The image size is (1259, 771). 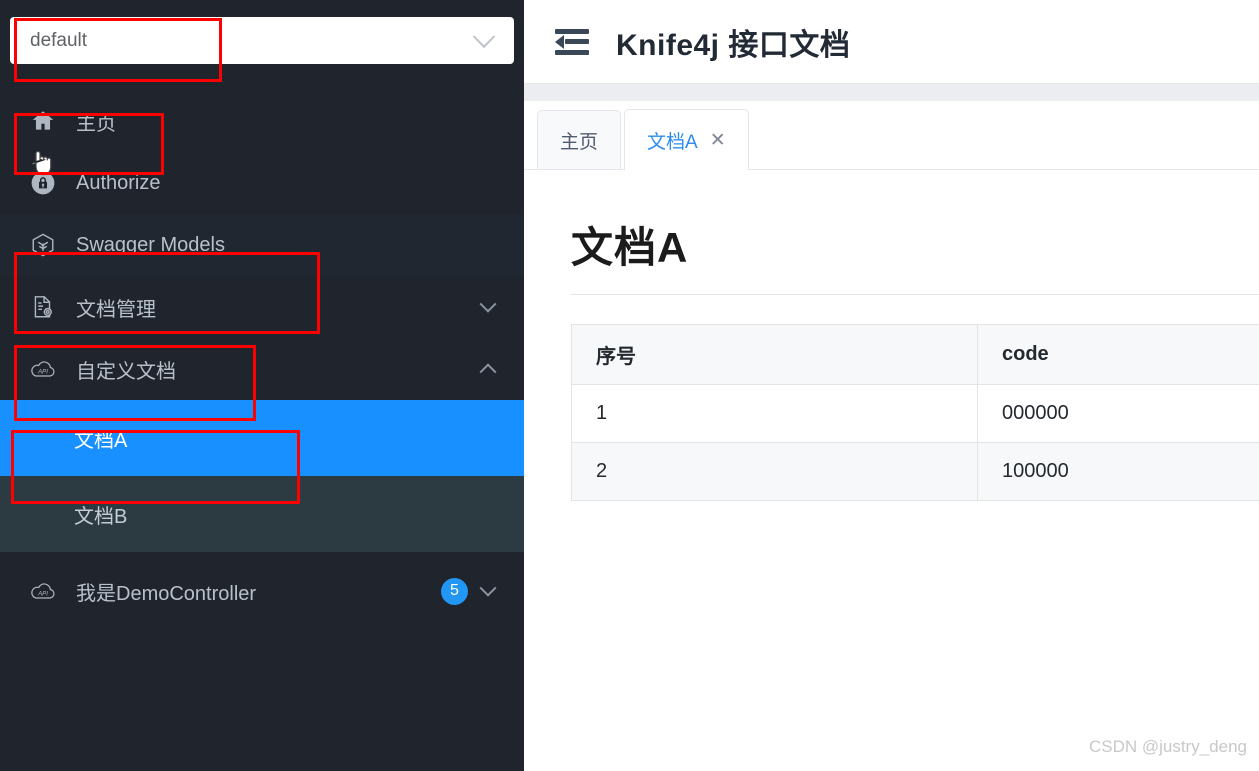 I want to click on tabstrip-gap, so click(x=891, y=92).